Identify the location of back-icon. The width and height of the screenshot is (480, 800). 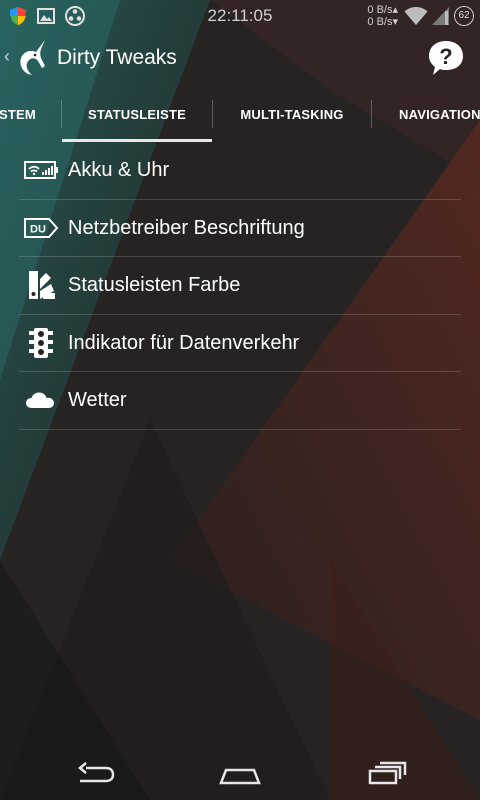
(96, 774).